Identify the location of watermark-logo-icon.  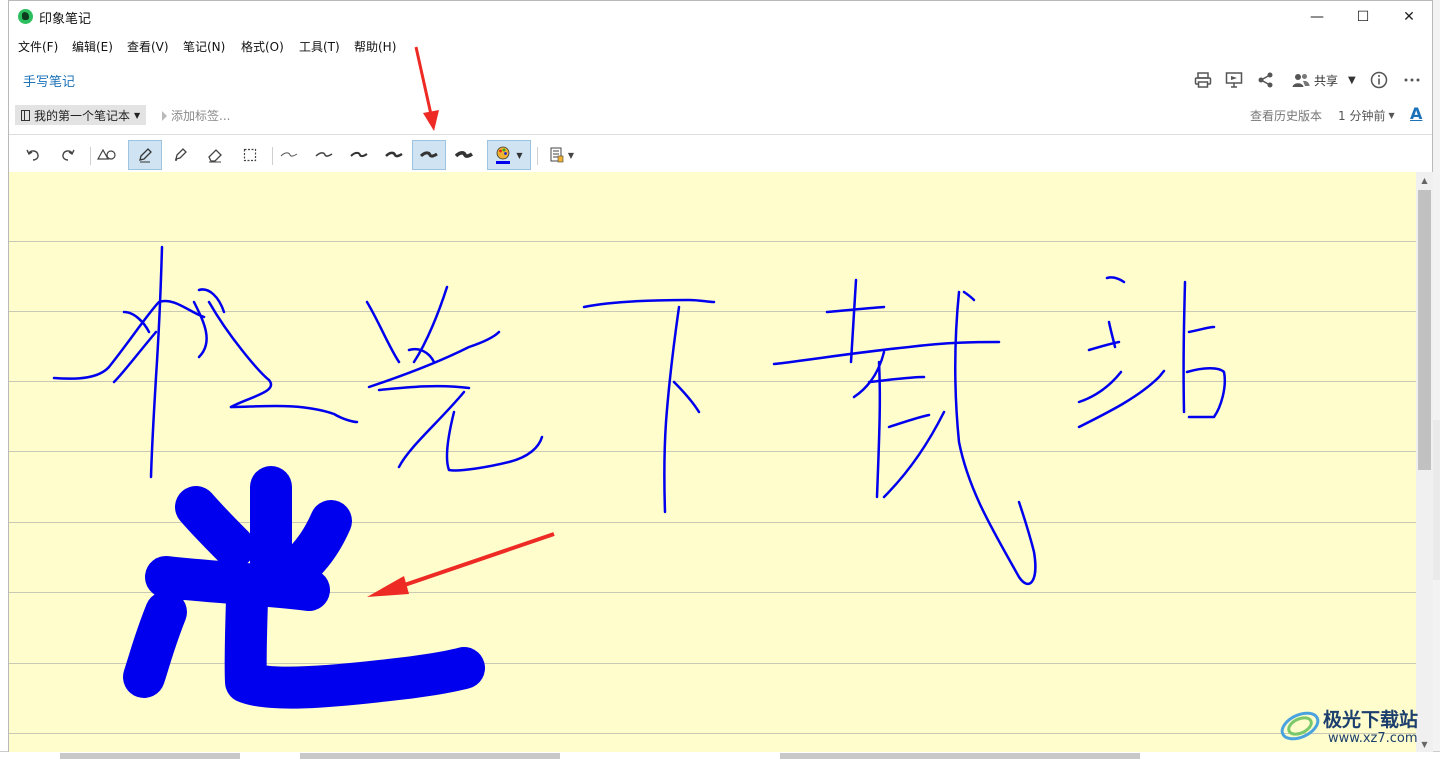
(1300, 726).